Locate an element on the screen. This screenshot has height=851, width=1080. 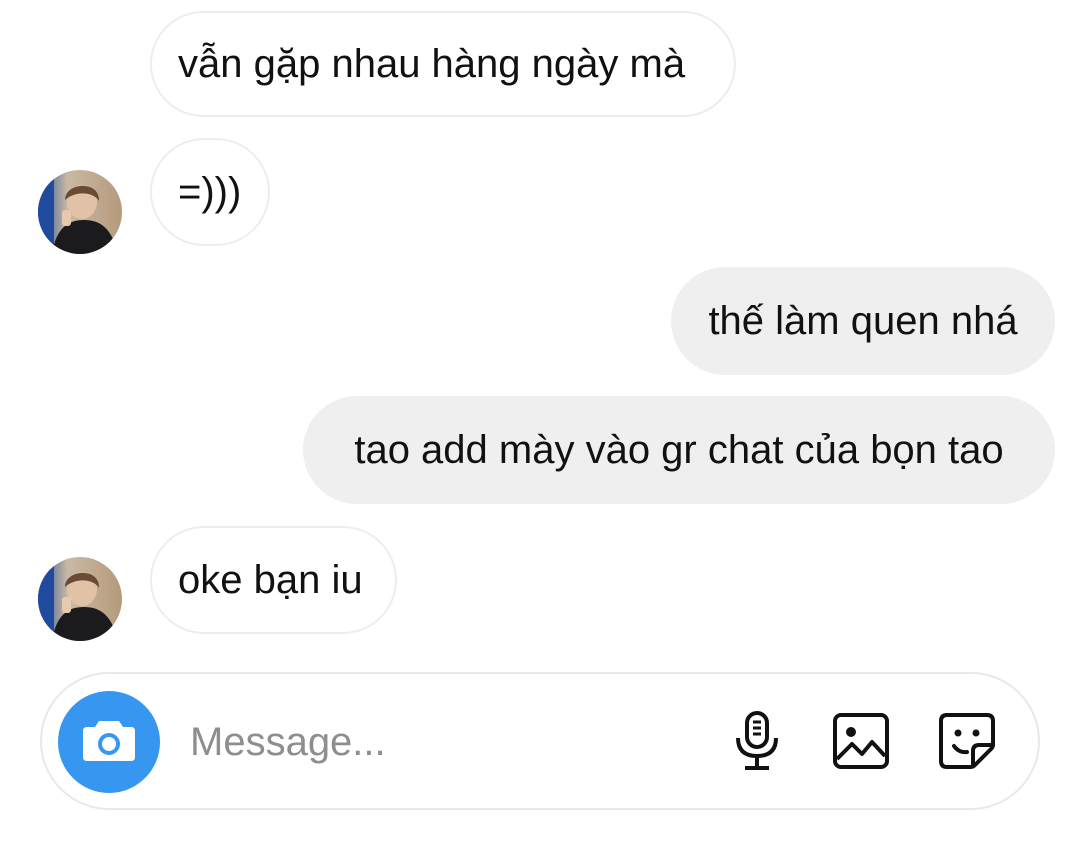
message-text: oke bạn iu is located at coordinates (270, 580).